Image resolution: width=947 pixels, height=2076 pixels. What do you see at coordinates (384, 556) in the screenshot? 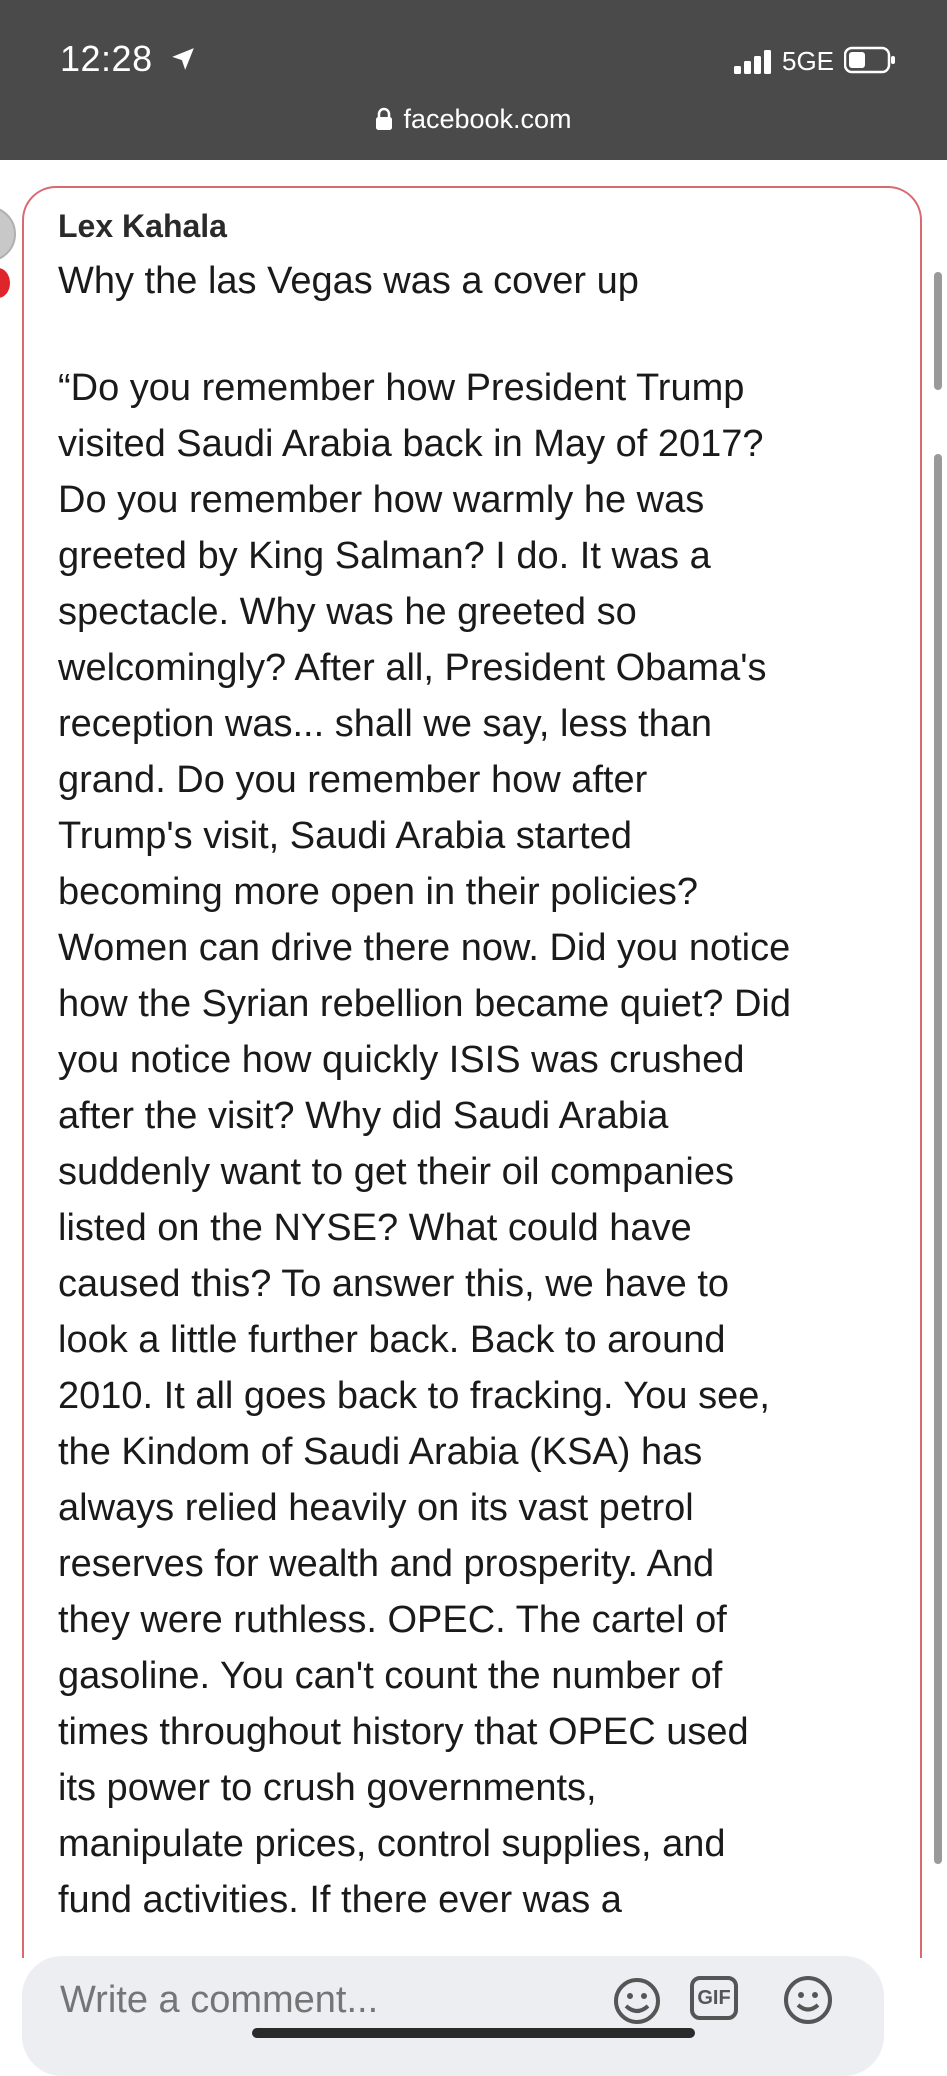
I see `comment-body-line: greeted by King Salman? I do. It was a` at bounding box center [384, 556].